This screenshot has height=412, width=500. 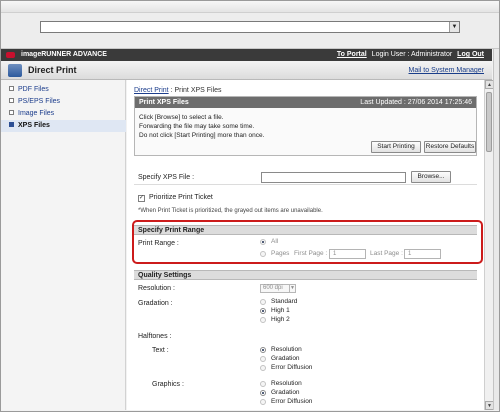 What do you see at coordinates (305, 275) in the screenshot?
I see `quality-settings-header: Quality Settings` at bounding box center [305, 275].